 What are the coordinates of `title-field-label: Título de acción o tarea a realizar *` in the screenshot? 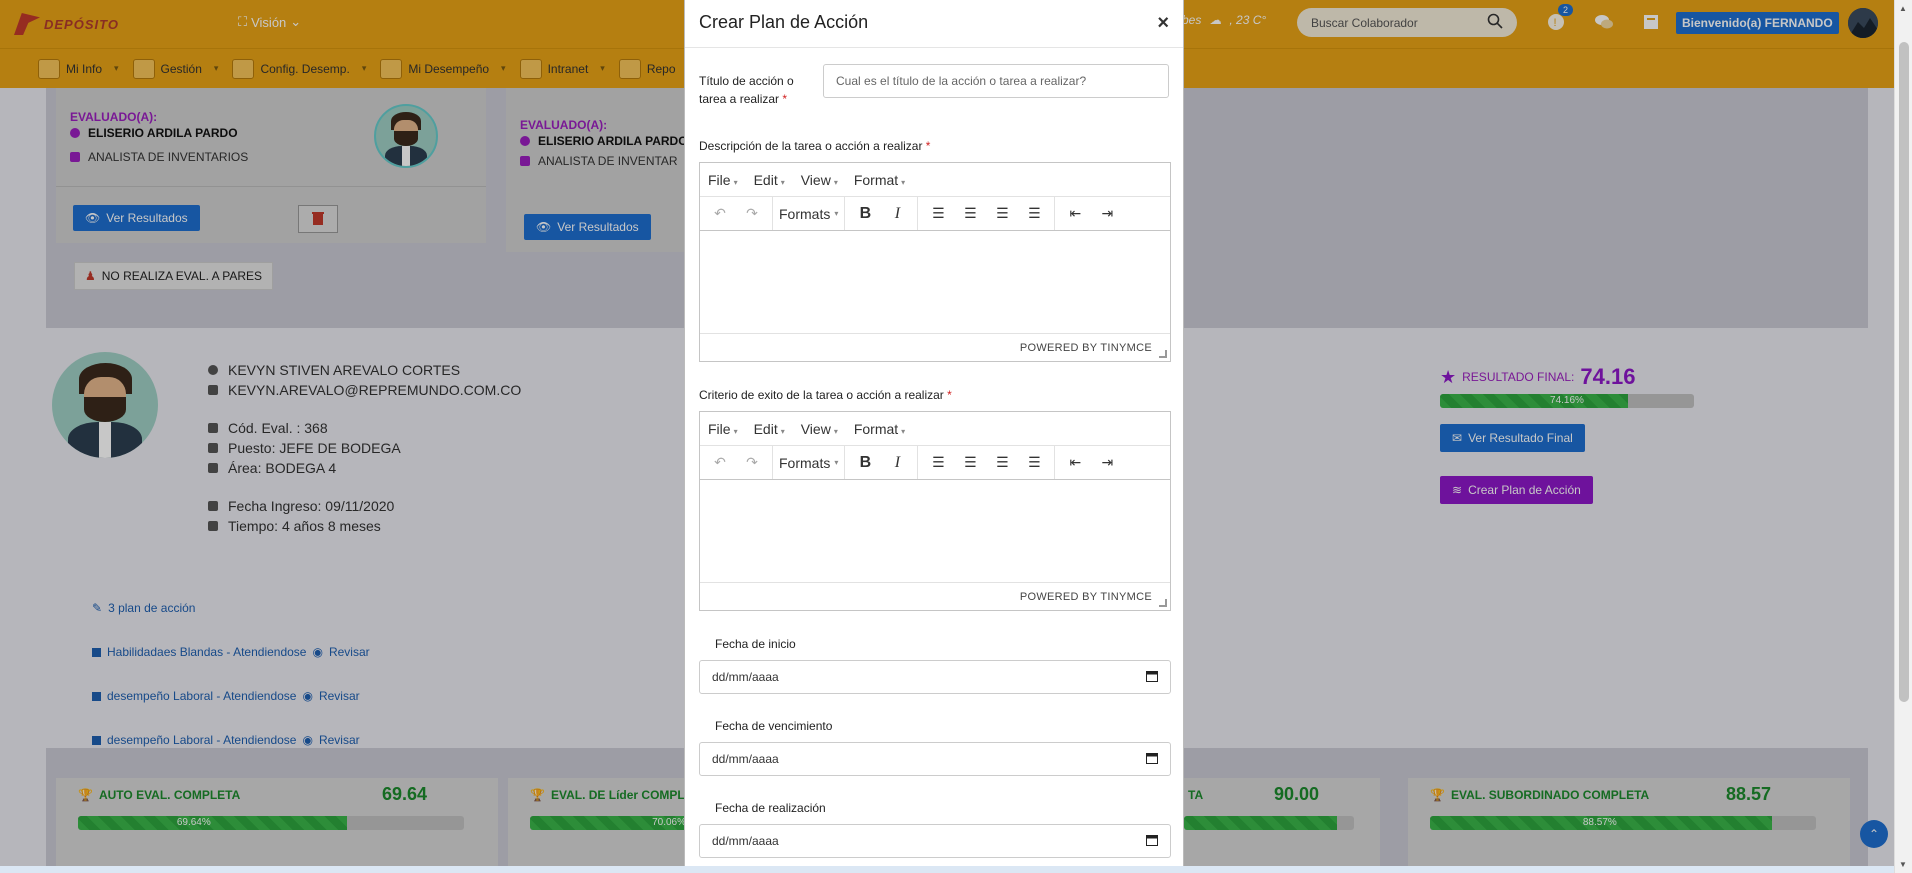 It's located at (746, 90).